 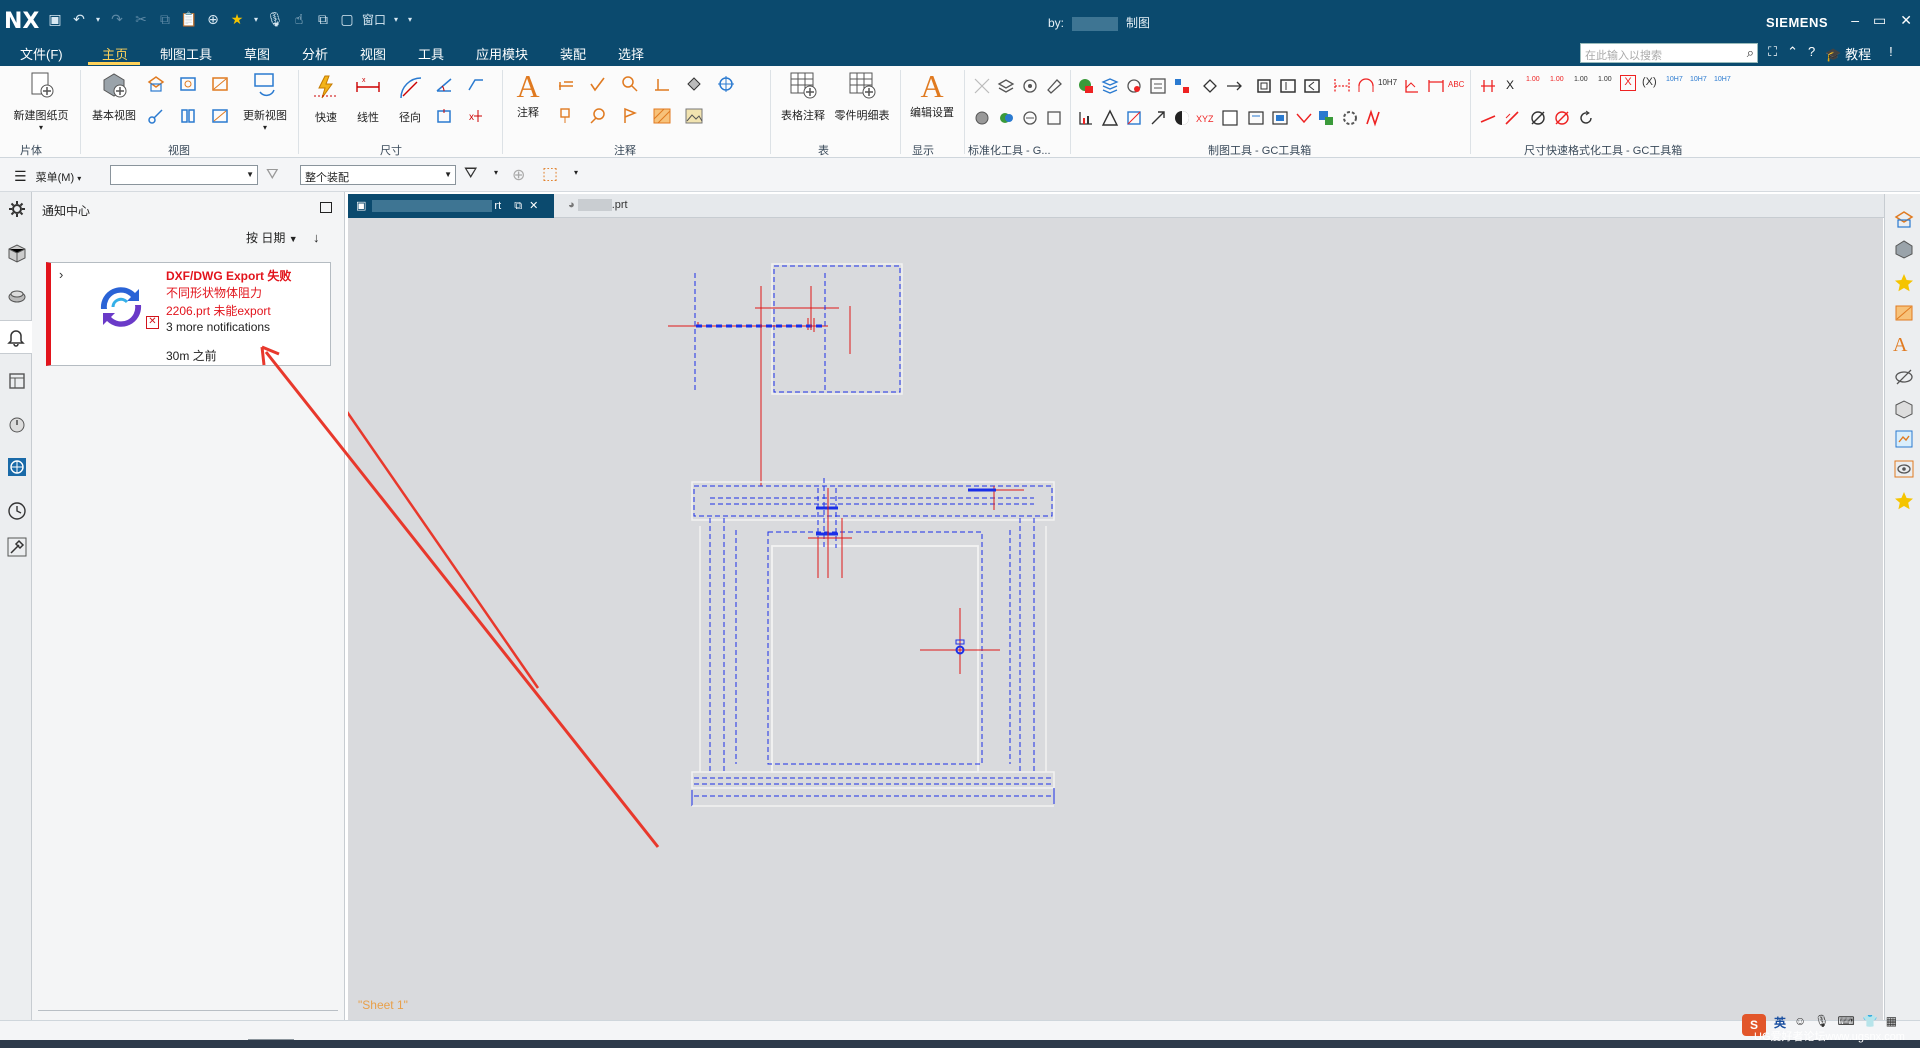 What do you see at coordinates (1669, 53) in the screenshot?
I see `command-search-input: 在此输入以搜索 ⌕` at bounding box center [1669, 53].